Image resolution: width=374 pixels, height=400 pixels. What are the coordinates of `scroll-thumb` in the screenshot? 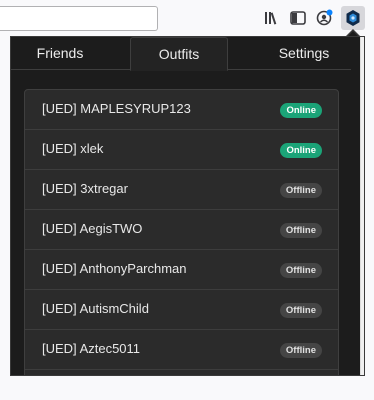 It's located at (364, 67).